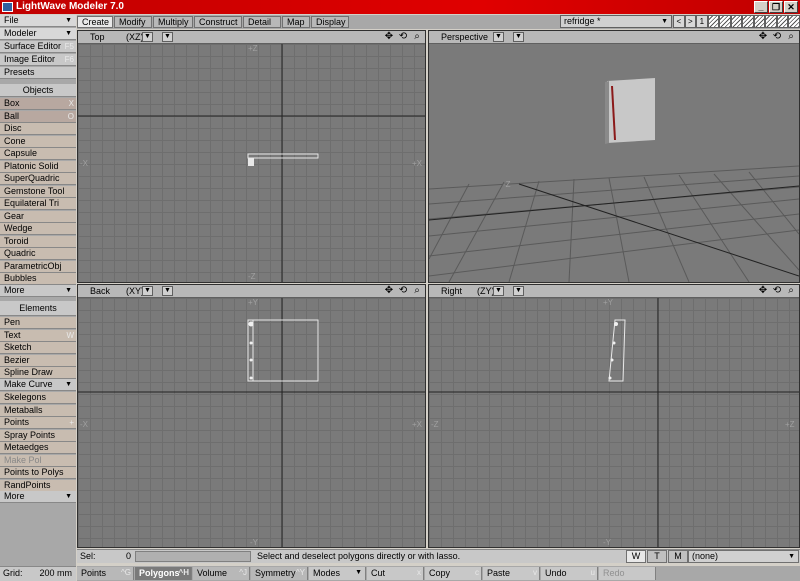 This screenshot has height=581, width=800. Describe the element at coordinates (38, 229) in the screenshot. I see `objects-wedge-button: Wedge` at that location.